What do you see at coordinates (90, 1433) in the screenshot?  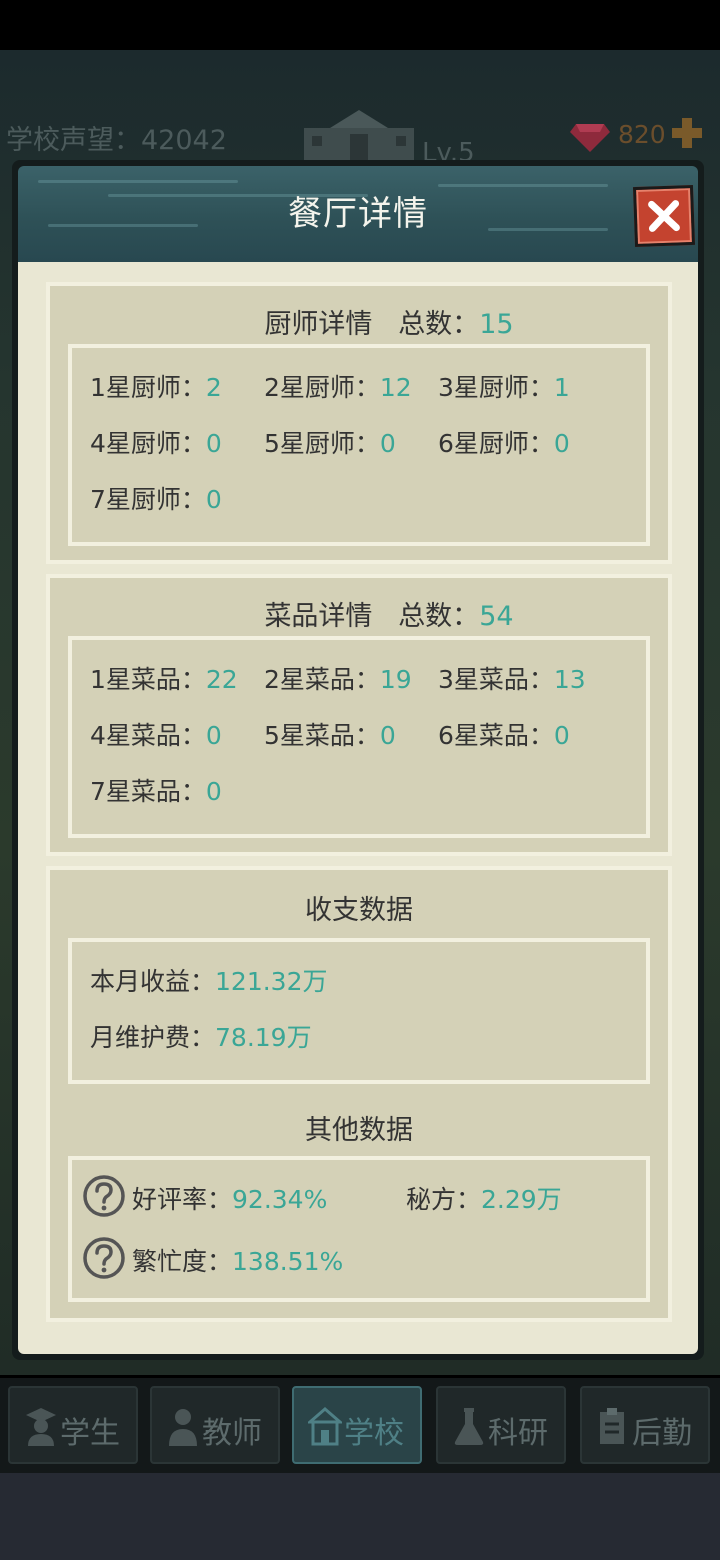 I see `nav-student-label: 学生` at bounding box center [90, 1433].